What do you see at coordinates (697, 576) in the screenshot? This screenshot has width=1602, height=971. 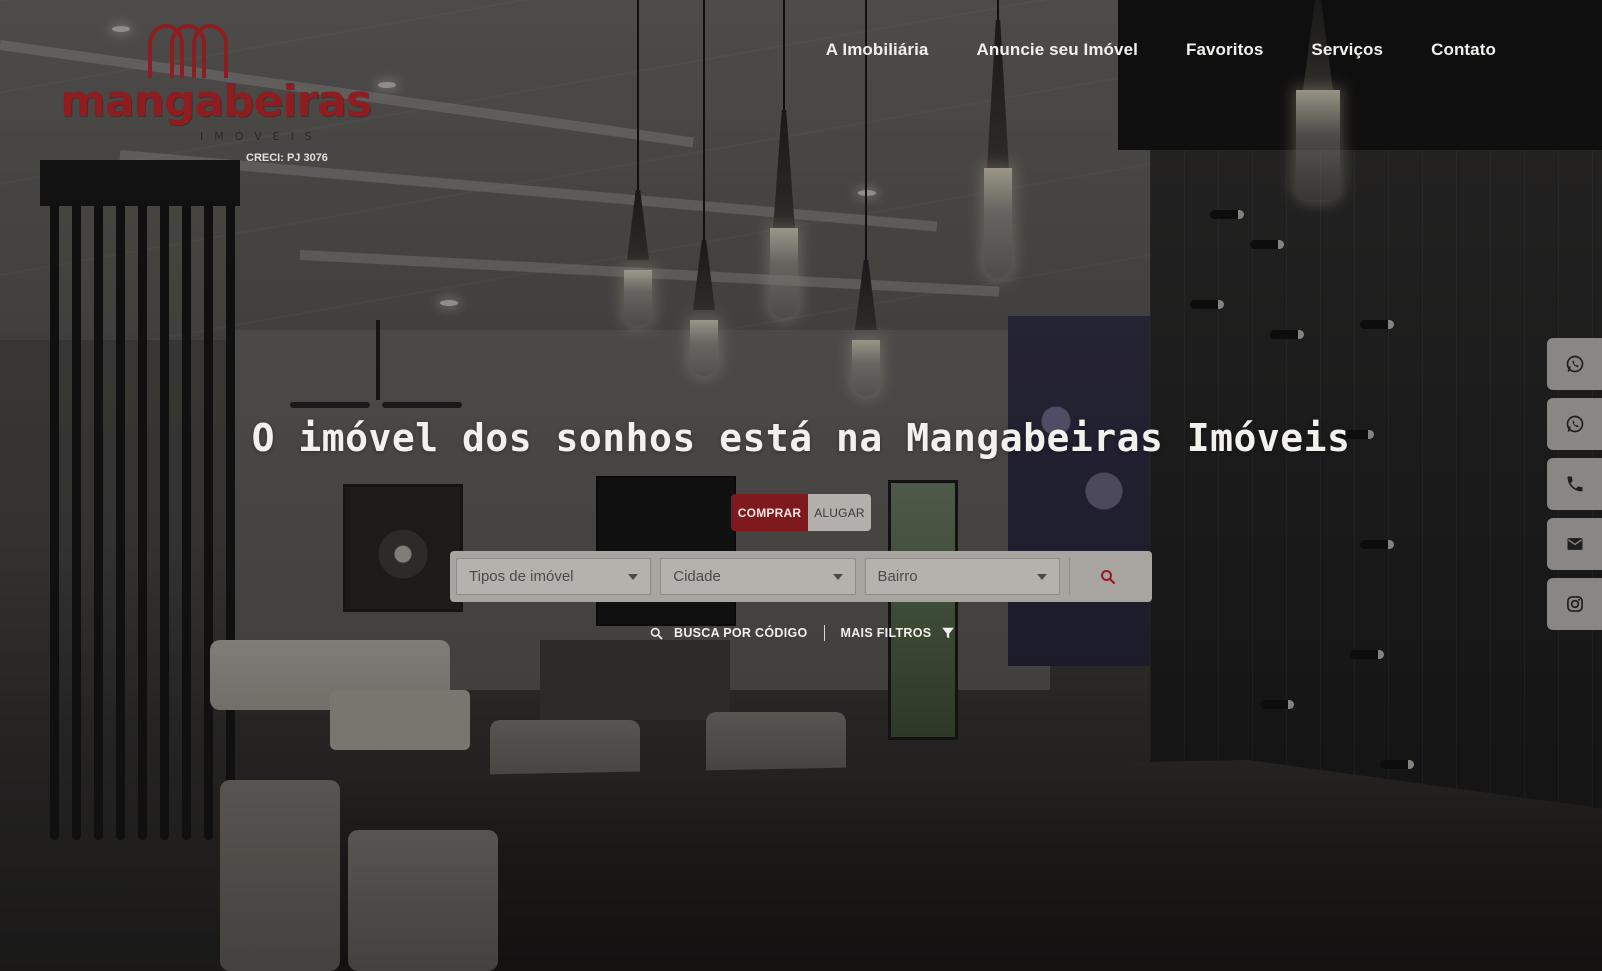 I see `city-value: Cidade` at bounding box center [697, 576].